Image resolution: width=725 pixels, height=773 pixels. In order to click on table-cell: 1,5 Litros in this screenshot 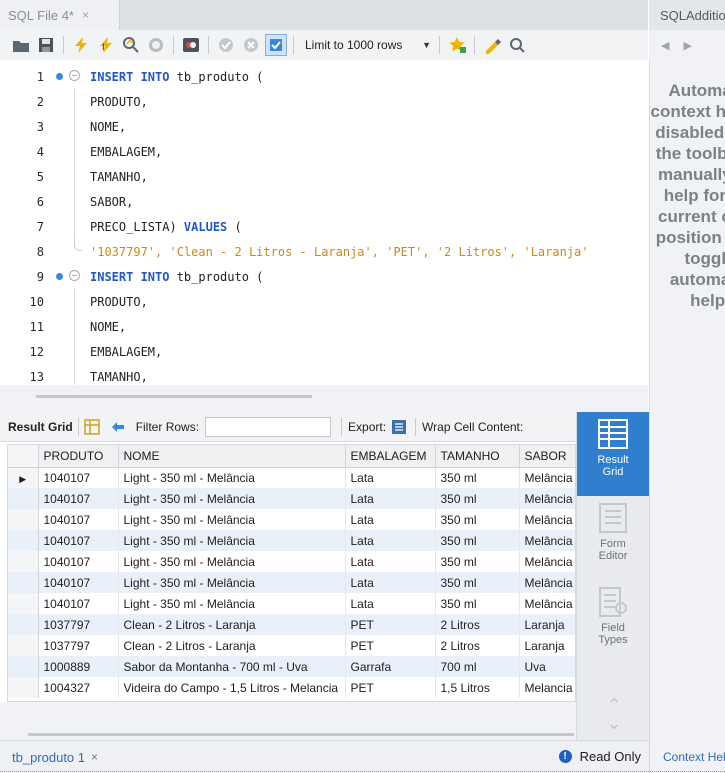, I will do `click(477, 687)`.